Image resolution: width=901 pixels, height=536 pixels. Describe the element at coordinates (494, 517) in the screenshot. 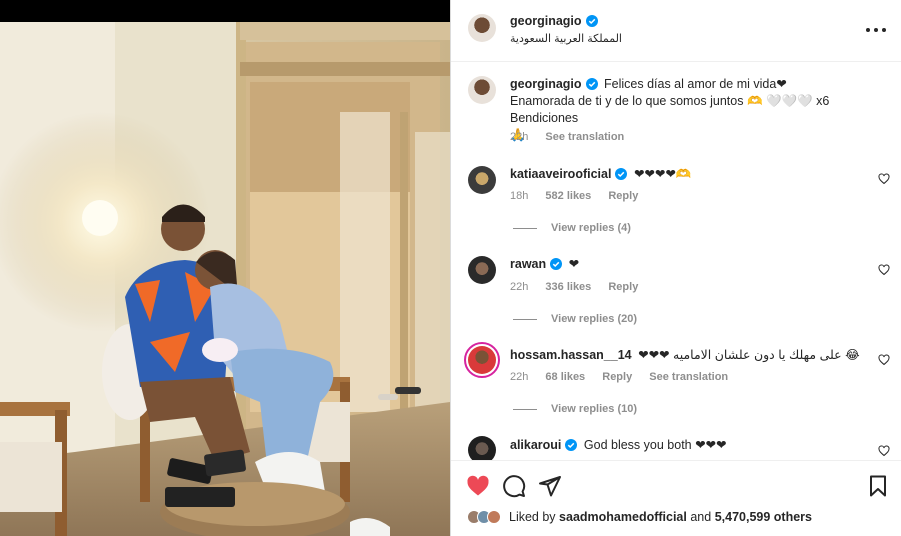

I see `liker-avatar` at that location.